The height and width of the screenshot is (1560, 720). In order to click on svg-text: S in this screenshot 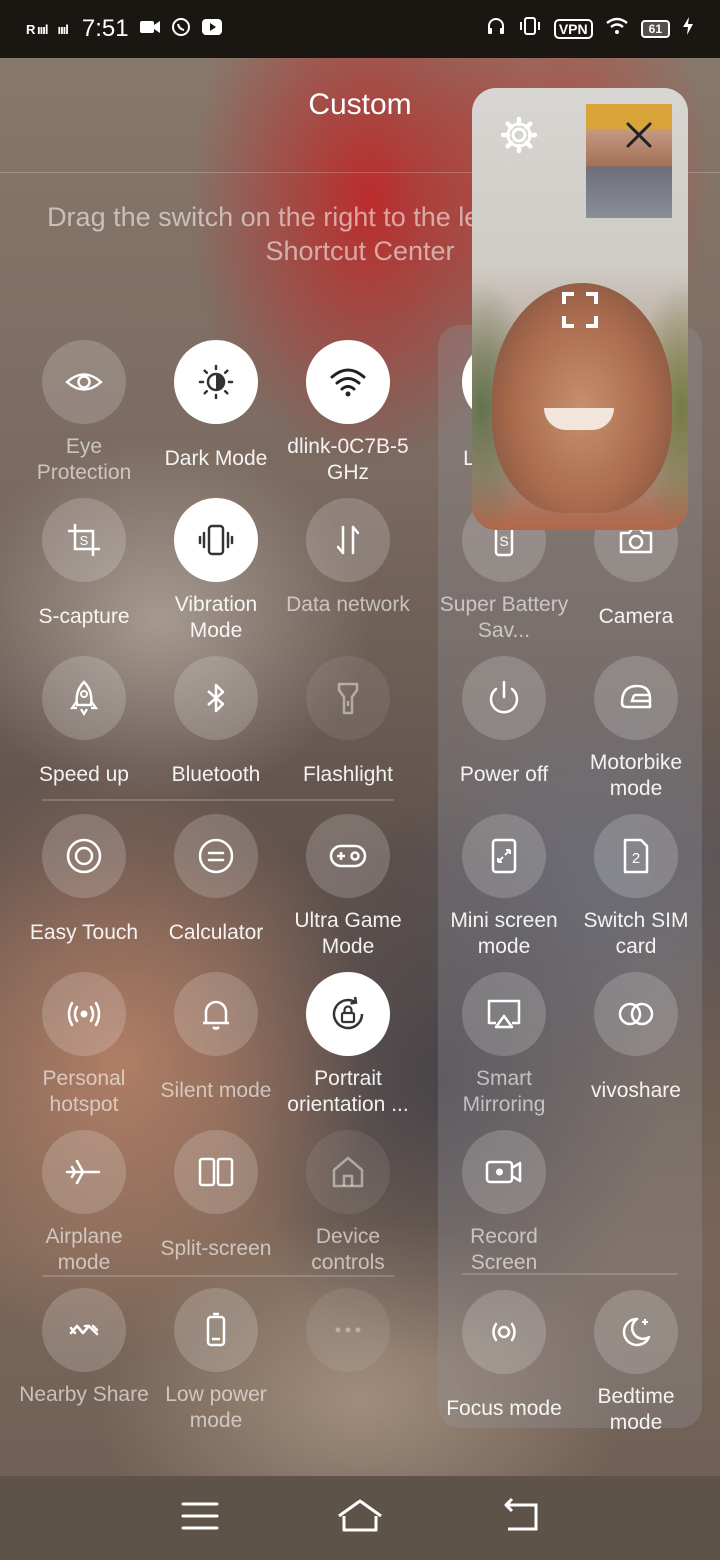, I will do `click(84, 540)`.